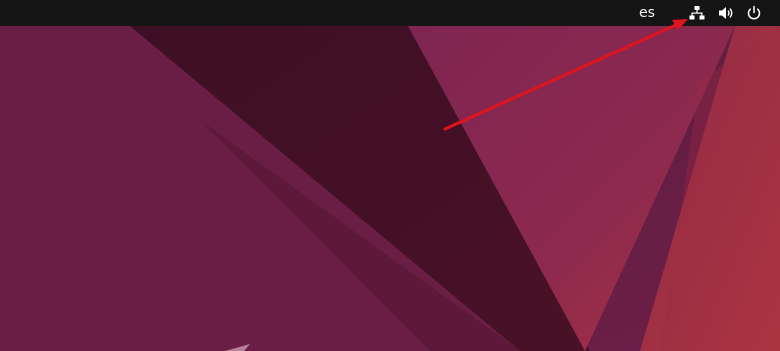 The width and height of the screenshot is (780, 351). Describe the element at coordinates (754, 13) in the screenshot. I see `power-icon` at that location.